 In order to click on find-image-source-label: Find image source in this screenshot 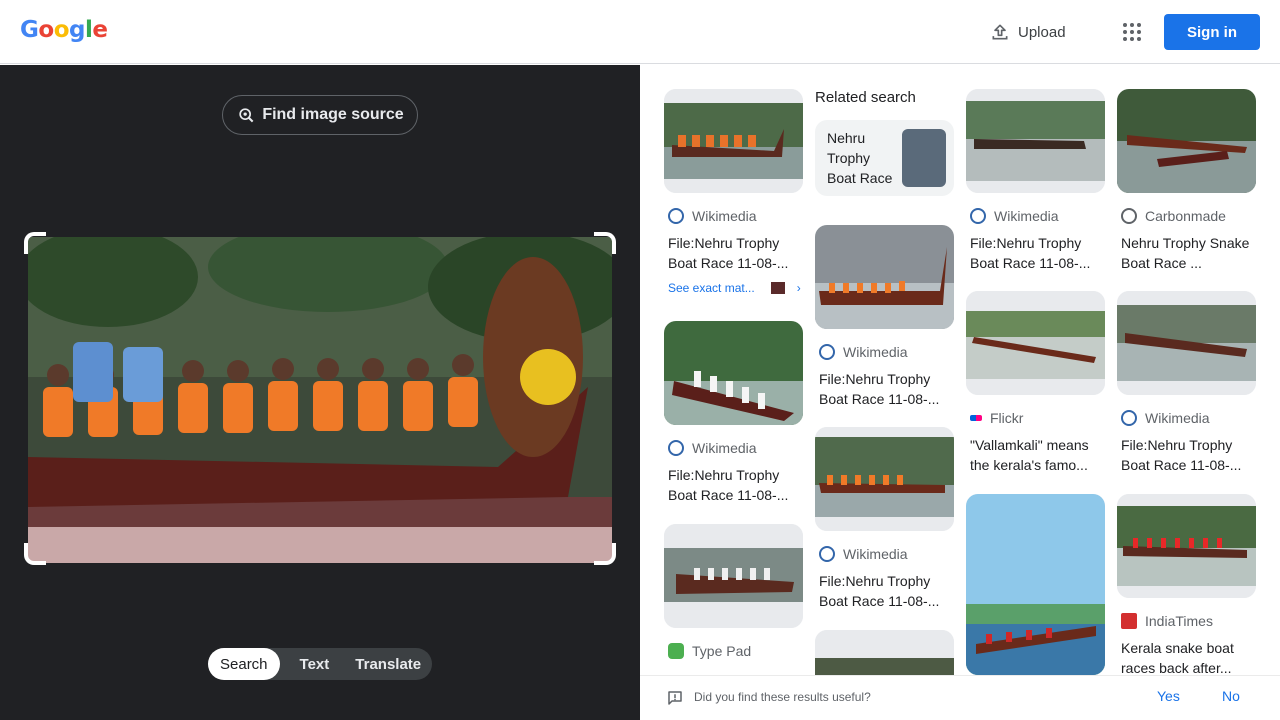, I will do `click(333, 114)`.